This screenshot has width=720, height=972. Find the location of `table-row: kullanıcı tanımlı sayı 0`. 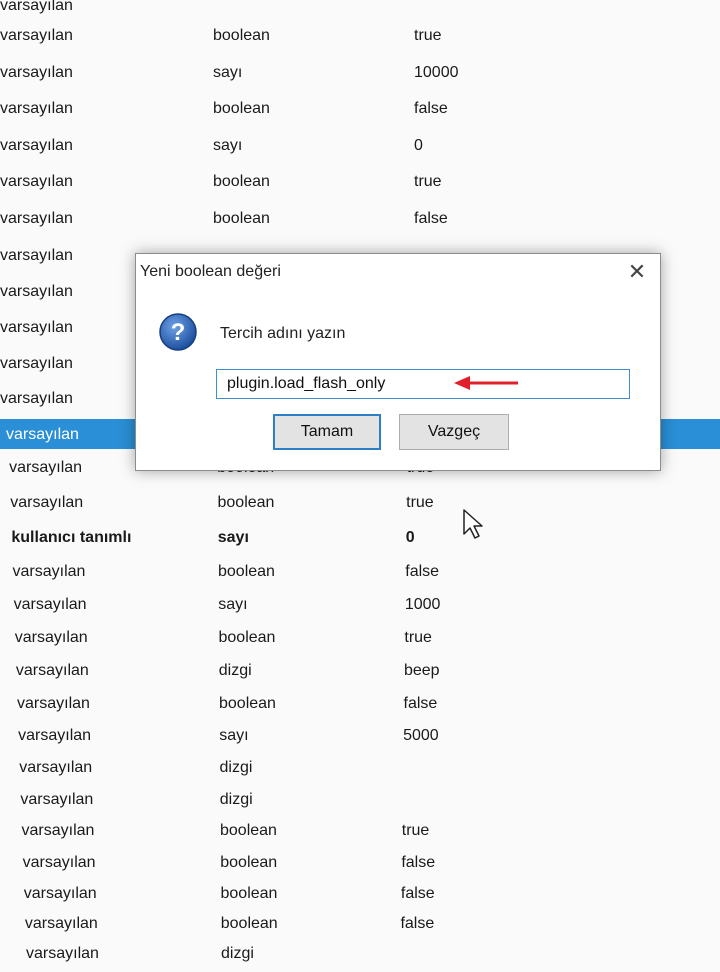

table-row: kullanıcı tanımlı sayı 0 is located at coordinates (360, 539).